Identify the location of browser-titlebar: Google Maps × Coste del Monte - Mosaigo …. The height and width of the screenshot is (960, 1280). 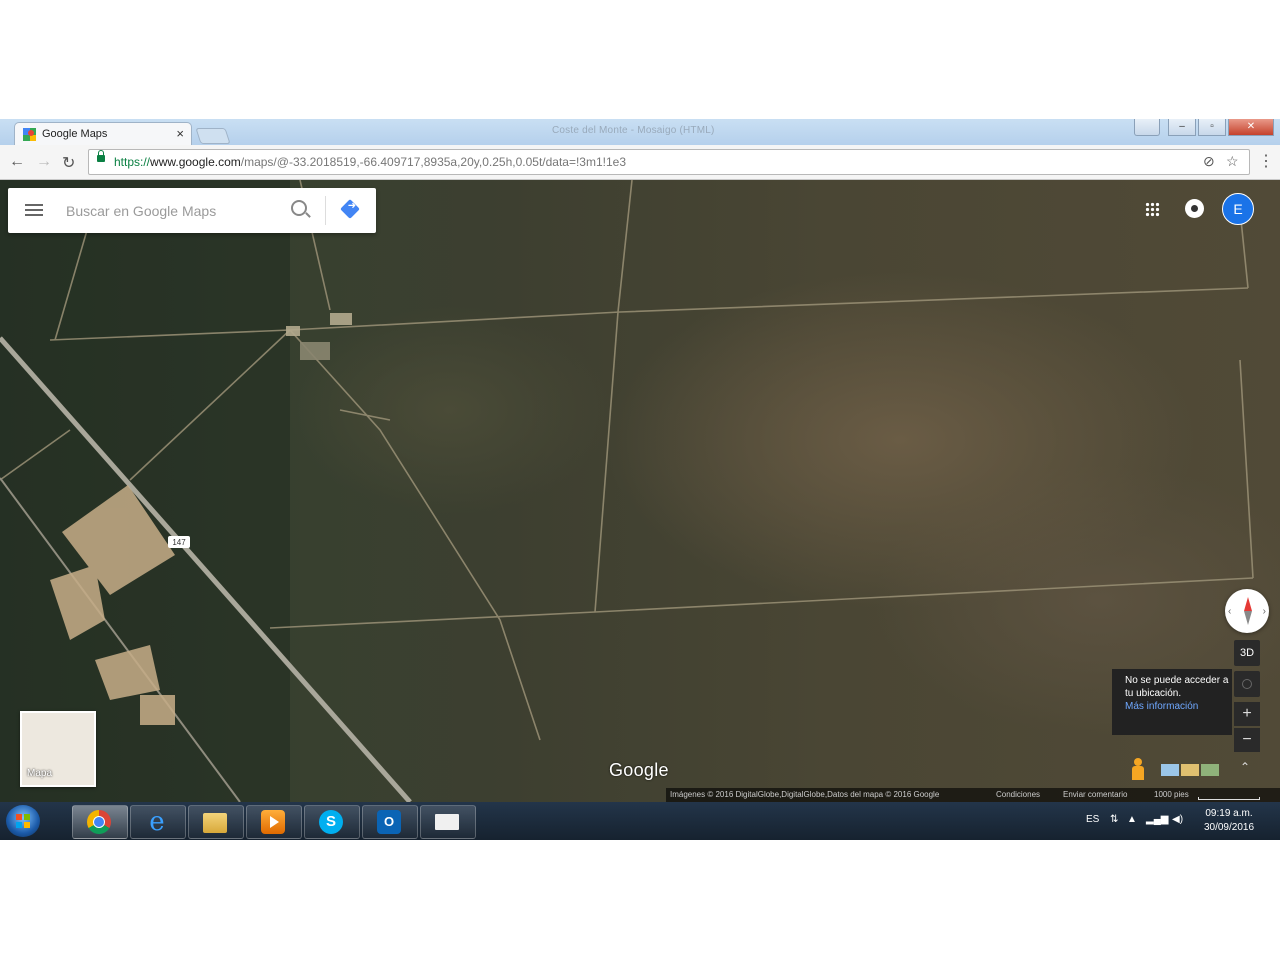
(640, 132).